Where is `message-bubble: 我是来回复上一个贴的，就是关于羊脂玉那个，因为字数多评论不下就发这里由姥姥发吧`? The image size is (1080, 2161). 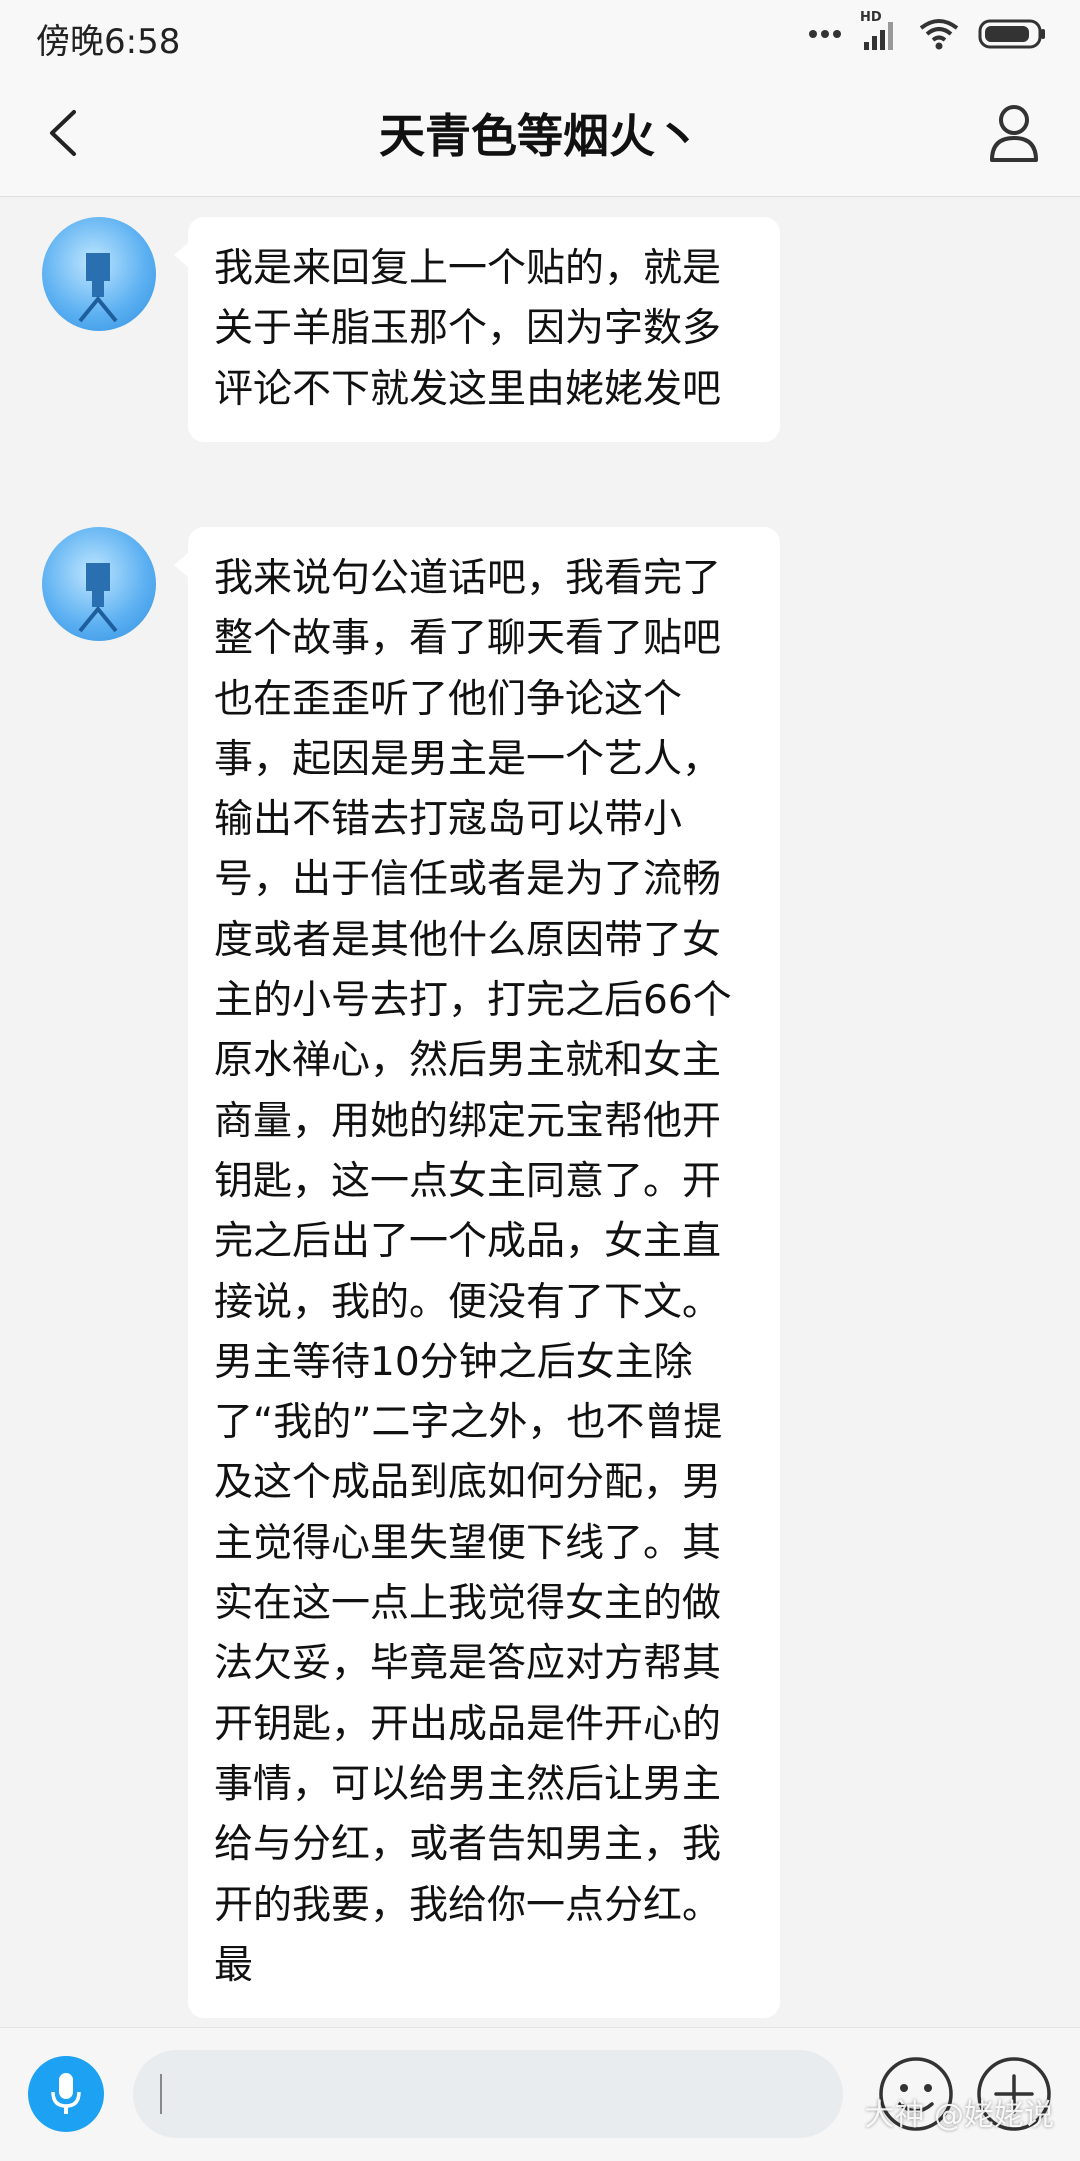 message-bubble: 我是来回复上一个贴的，就是关于羊脂玉那个，因为字数多评论不下就发这里由姥姥发吧 is located at coordinates (477, 329).